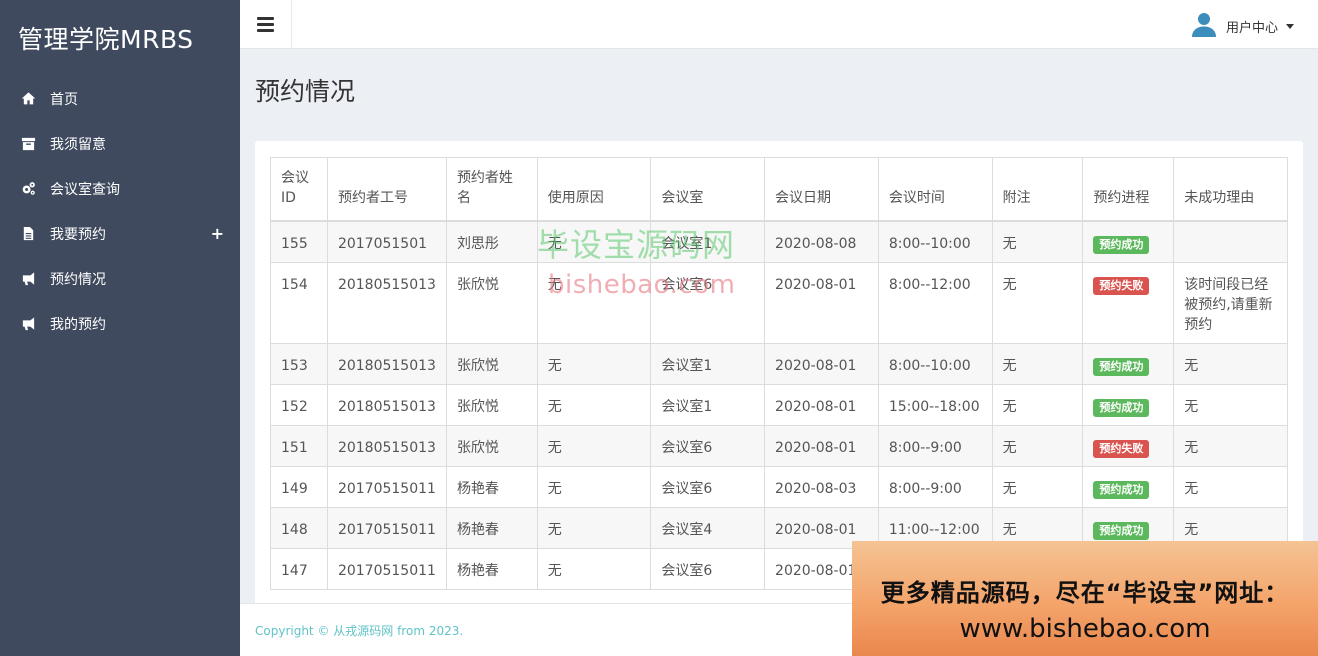  What do you see at coordinates (78, 144) in the screenshot?
I see `sidebar-item-label: 我须留意` at bounding box center [78, 144].